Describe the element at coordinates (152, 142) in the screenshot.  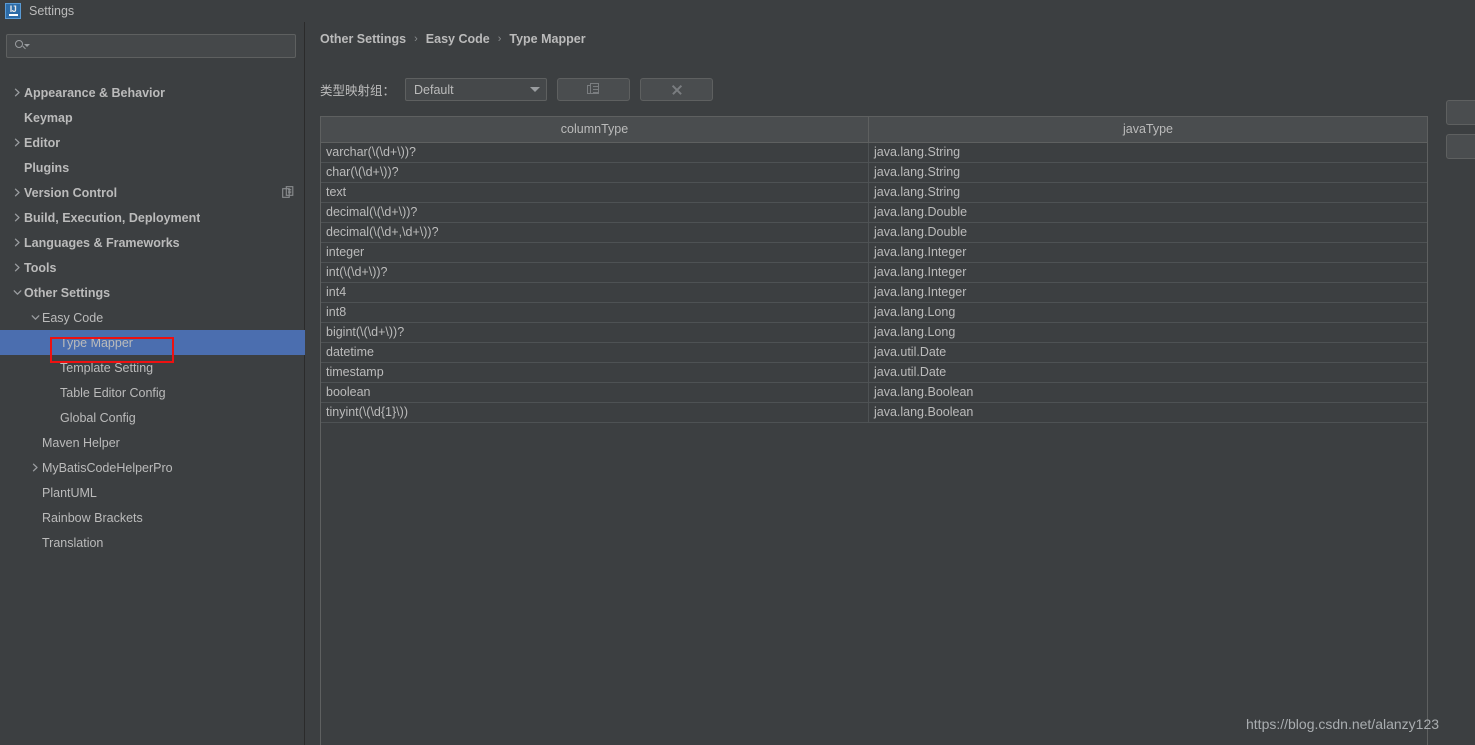
I see `sidebar-item-editor: Editor` at that location.